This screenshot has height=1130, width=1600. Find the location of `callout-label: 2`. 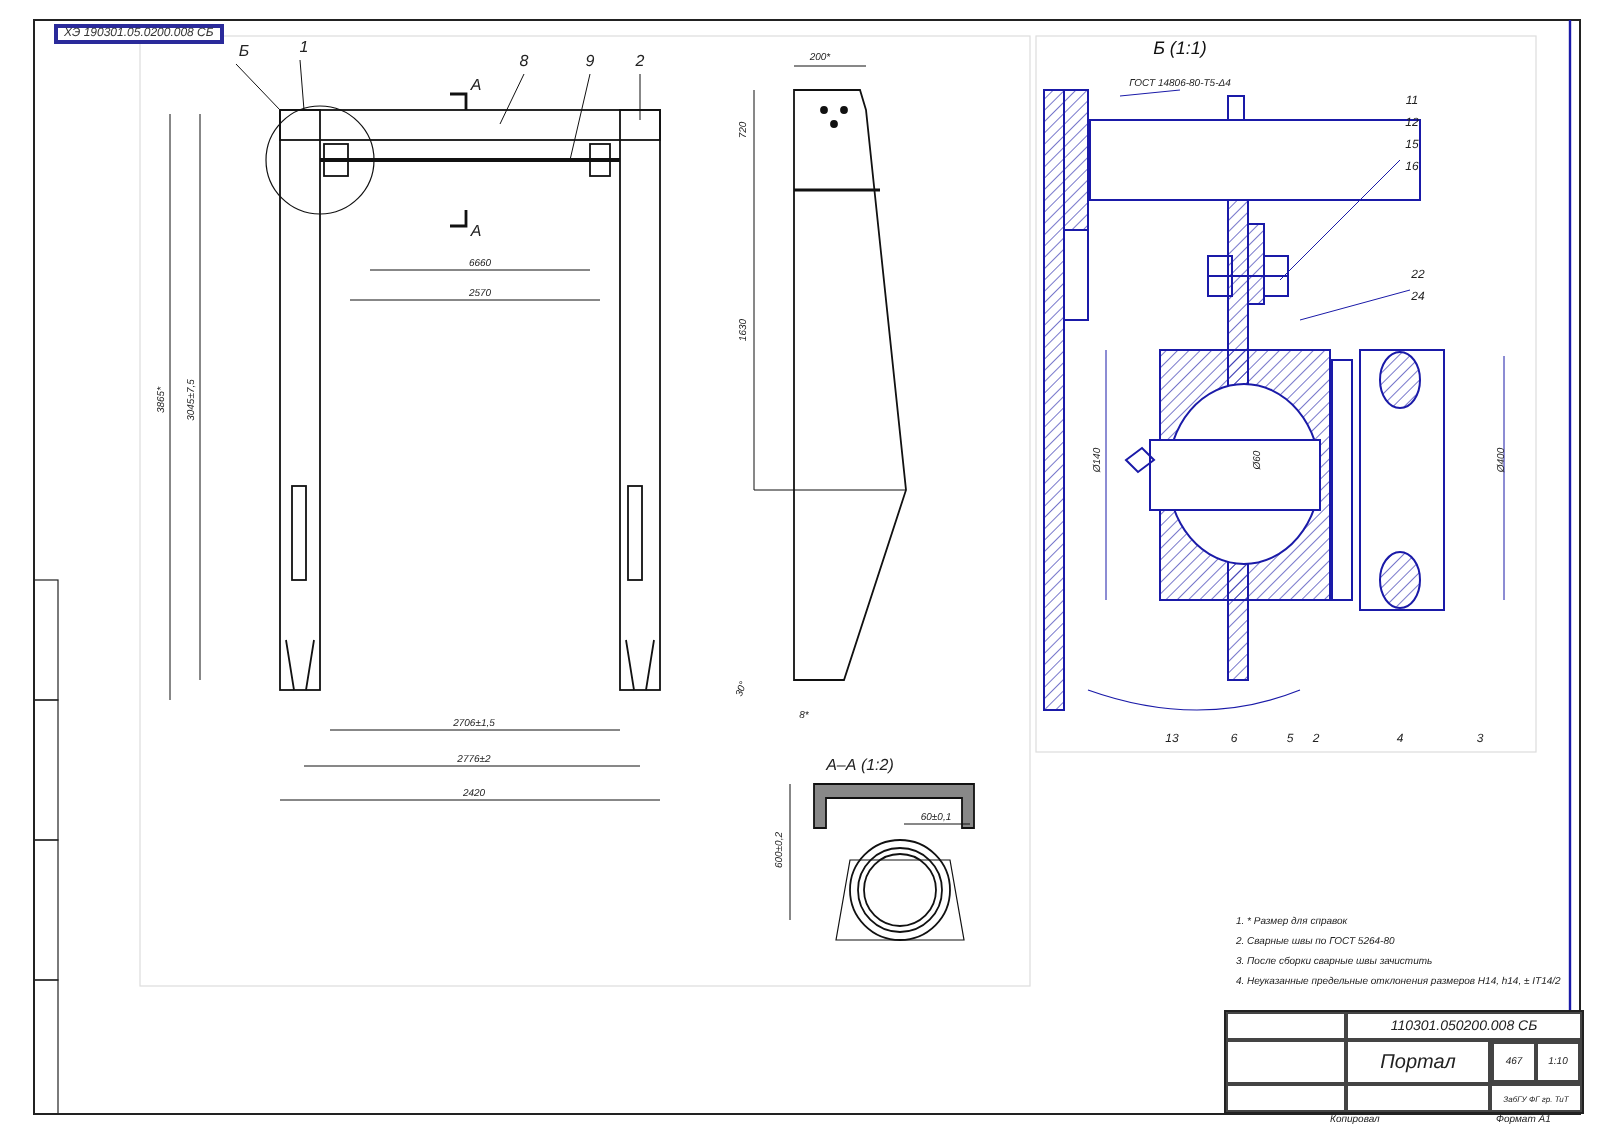

callout-label: 2 is located at coordinates (640, 61).